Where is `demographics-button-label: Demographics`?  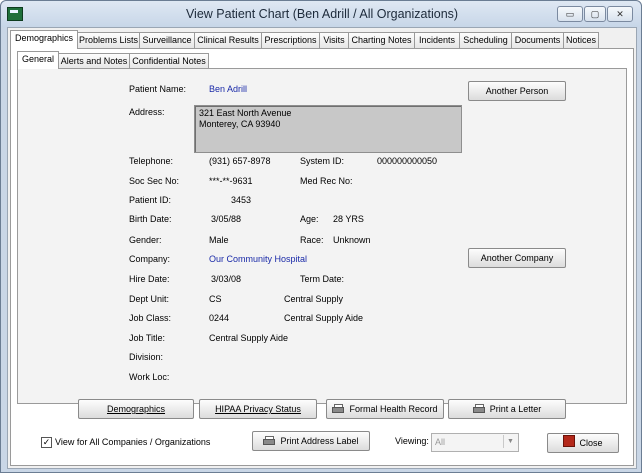 demographics-button-label: Demographics is located at coordinates (136, 409).